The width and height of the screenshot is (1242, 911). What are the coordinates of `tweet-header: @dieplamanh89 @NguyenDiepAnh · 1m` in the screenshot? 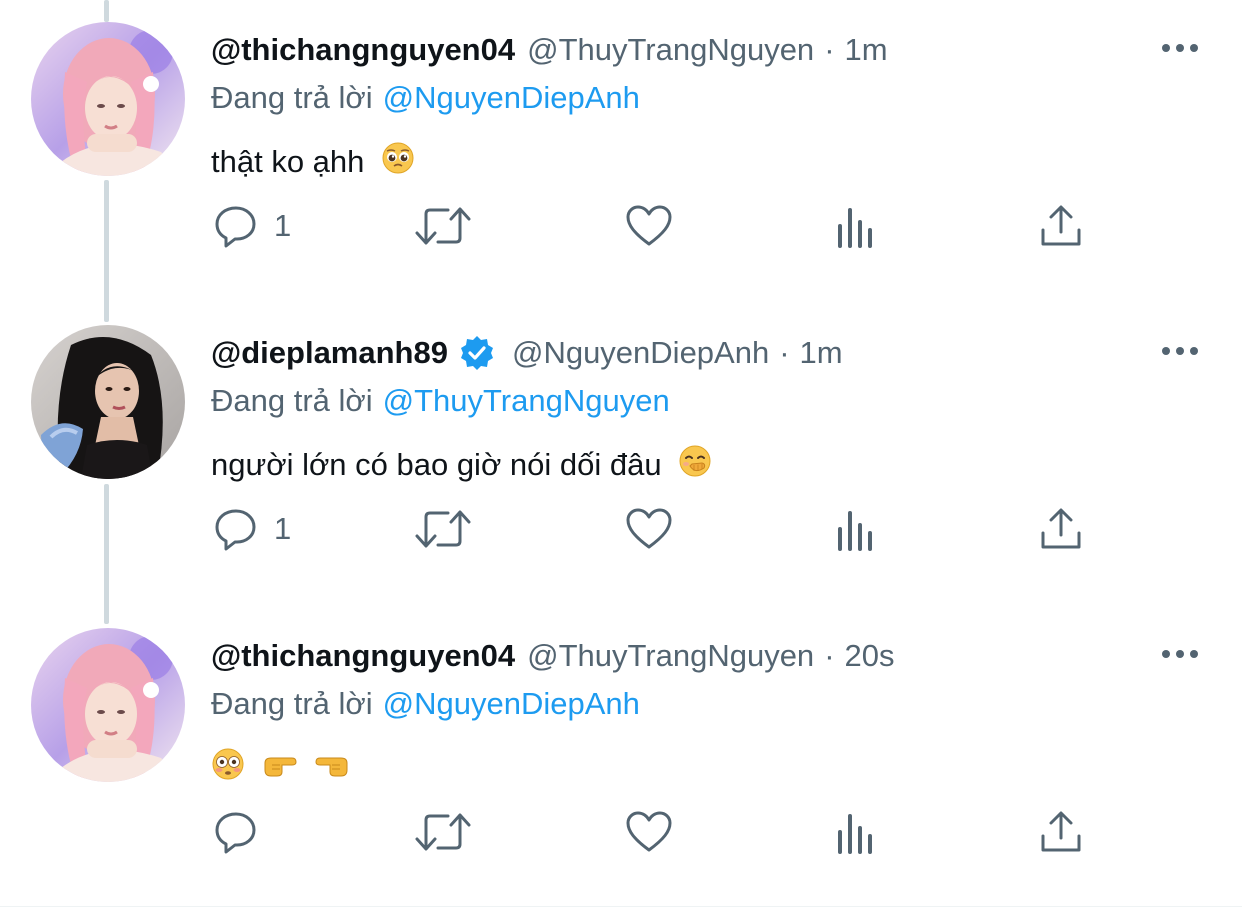 It's located at (527, 353).